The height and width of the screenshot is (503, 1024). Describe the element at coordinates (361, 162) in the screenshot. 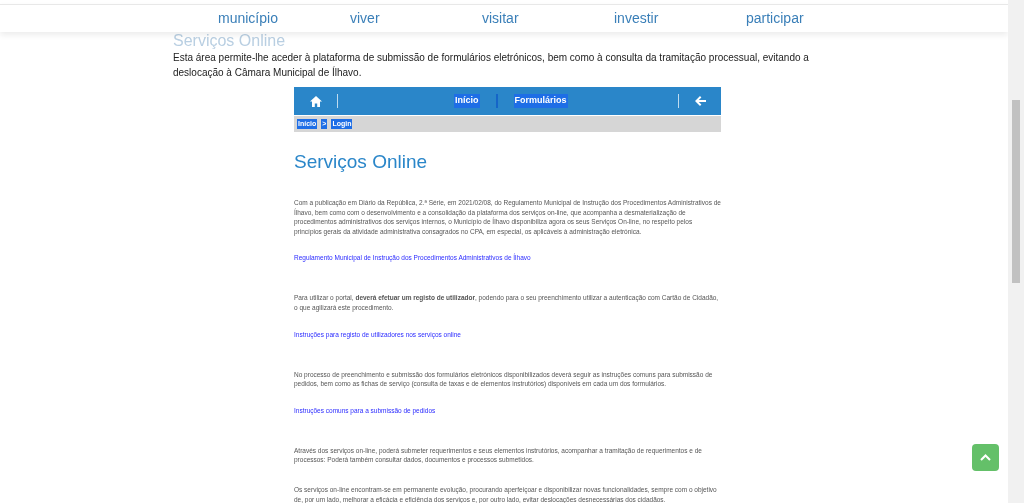

I see `embedded-title: Serviços Online` at that location.